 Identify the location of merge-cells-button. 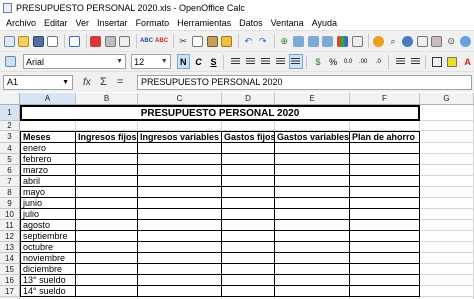
(296, 61).